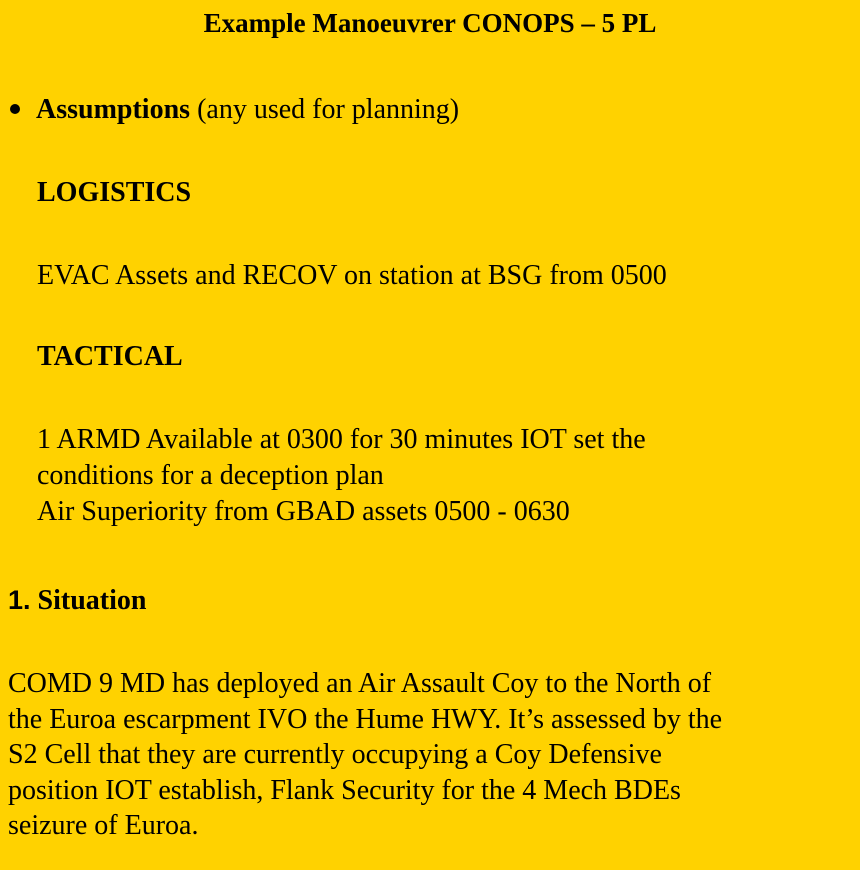 The width and height of the screenshot is (860, 870). I want to click on tactical-line: conditions for a deception plan, so click(210, 475).